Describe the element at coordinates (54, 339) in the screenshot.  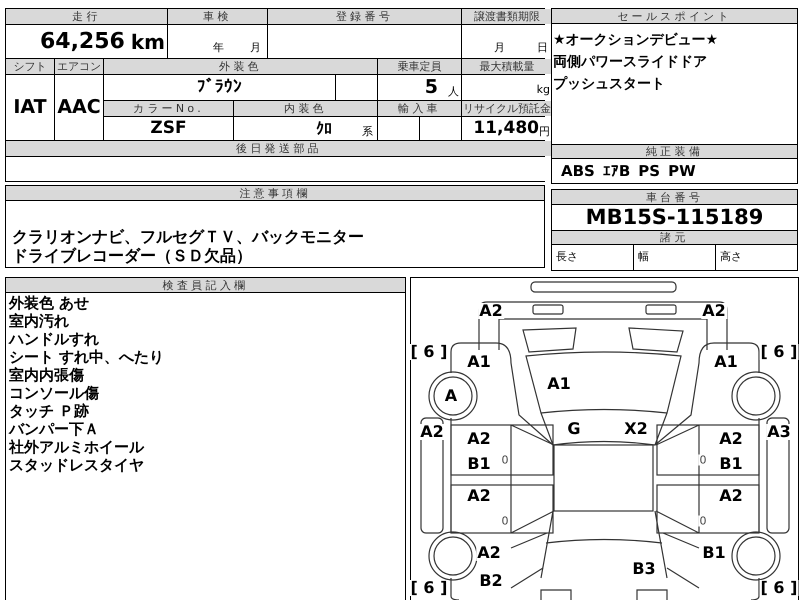
I see `inspector-note-line: ハンドルすれ` at that location.